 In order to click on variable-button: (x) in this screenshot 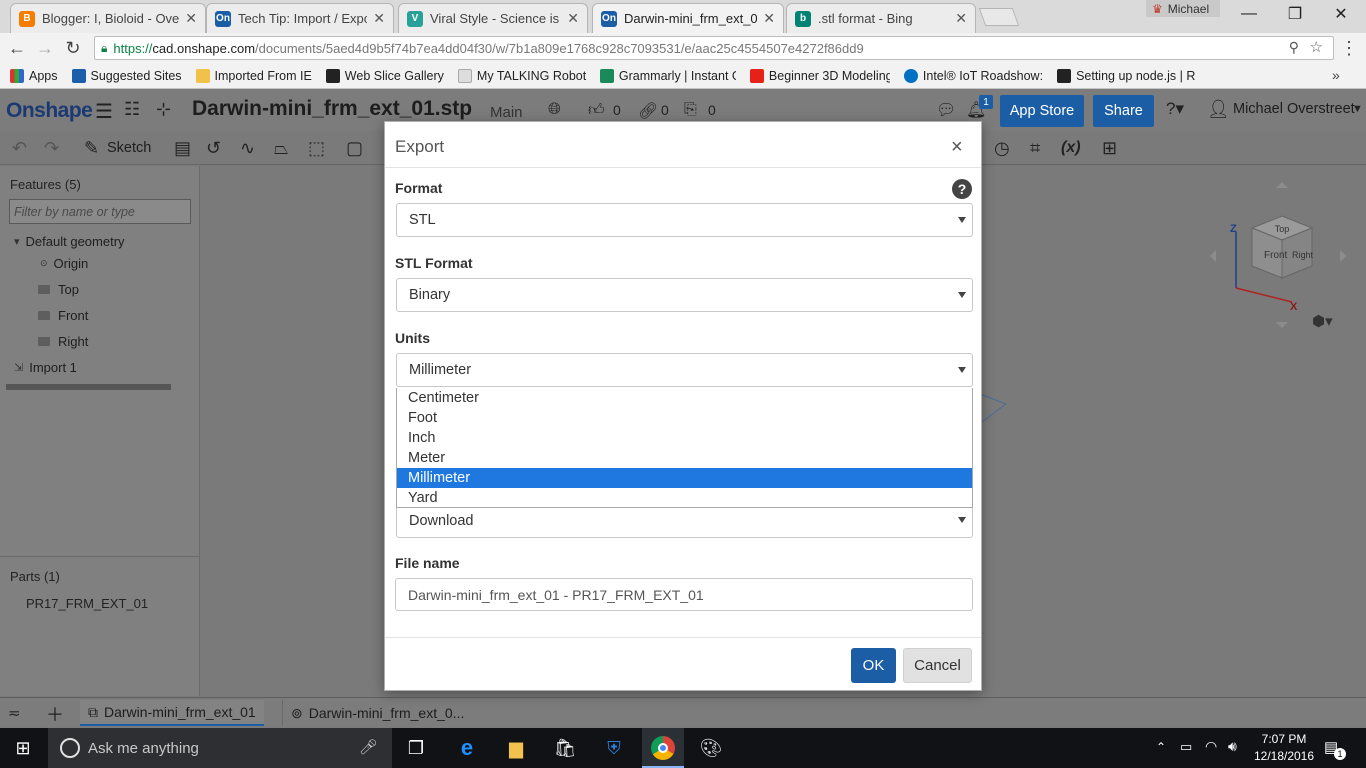, I will do `click(1071, 148)`.